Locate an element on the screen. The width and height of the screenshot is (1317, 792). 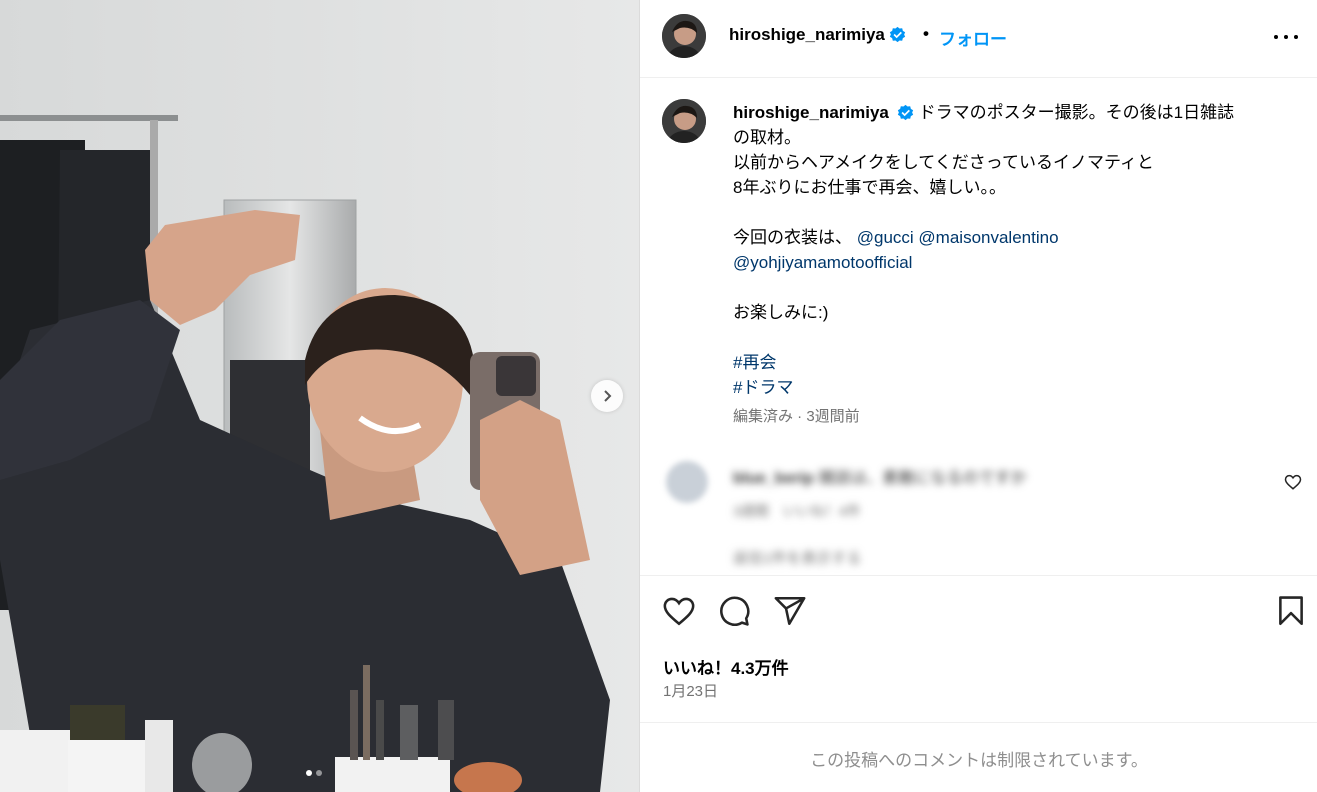
comment-text: blue_berip 雑誌は、素敵になるのですか is located at coordinates (879, 476).